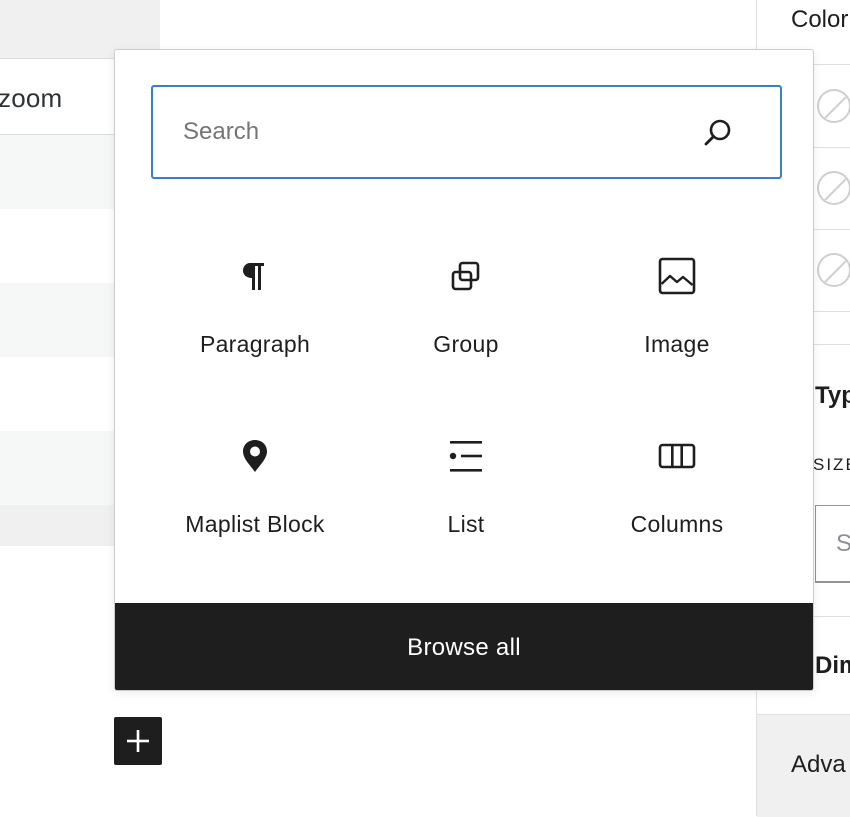 Image resolution: width=850 pixels, height=817 pixels. What do you see at coordinates (832, 544) in the screenshot?
I see `font-size-input: S` at bounding box center [832, 544].